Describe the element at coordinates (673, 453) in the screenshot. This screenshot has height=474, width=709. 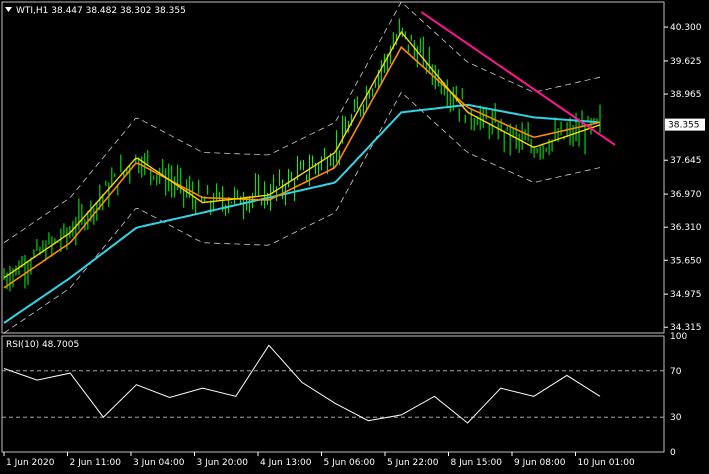
I see `rsi-axis-label: 0` at that location.